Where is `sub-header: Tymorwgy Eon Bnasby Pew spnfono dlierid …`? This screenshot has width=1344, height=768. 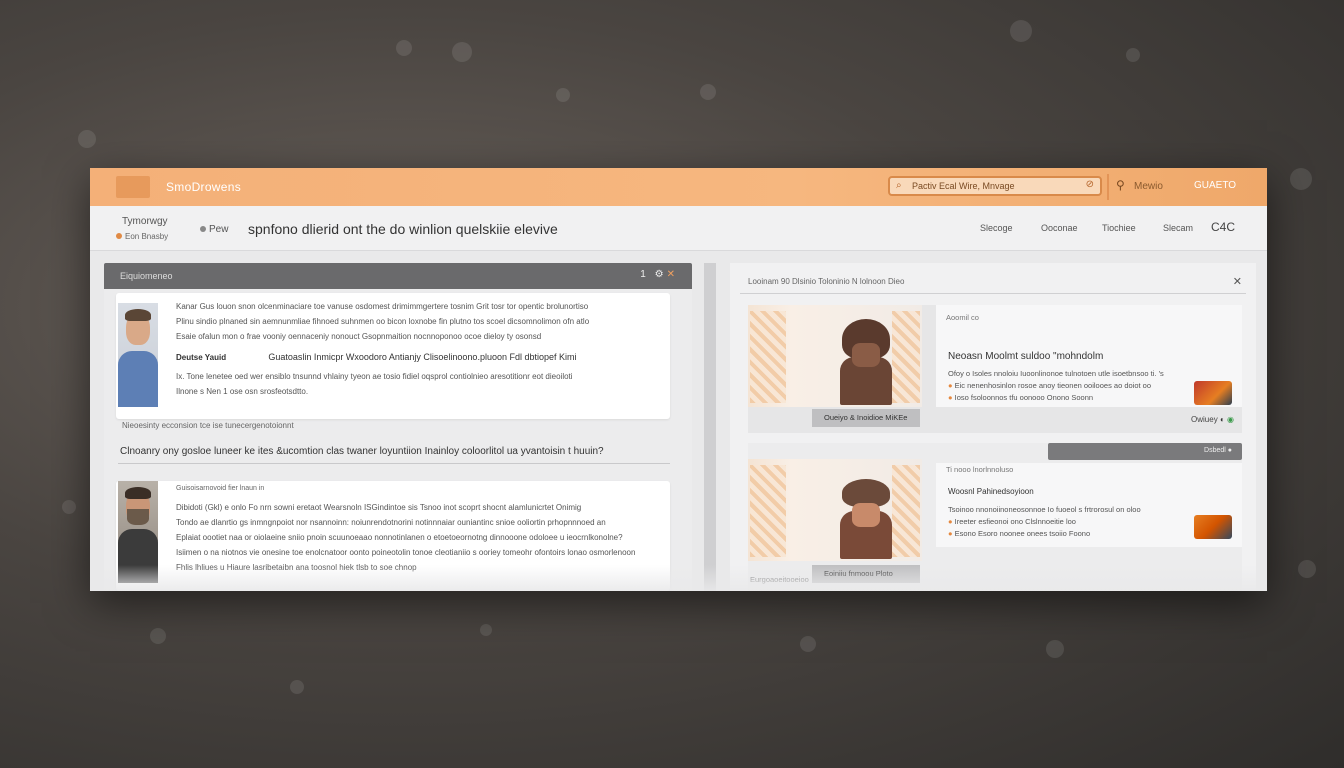 sub-header: Tymorwgy Eon Bnasby Pew spnfono dlierid … is located at coordinates (678, 228).